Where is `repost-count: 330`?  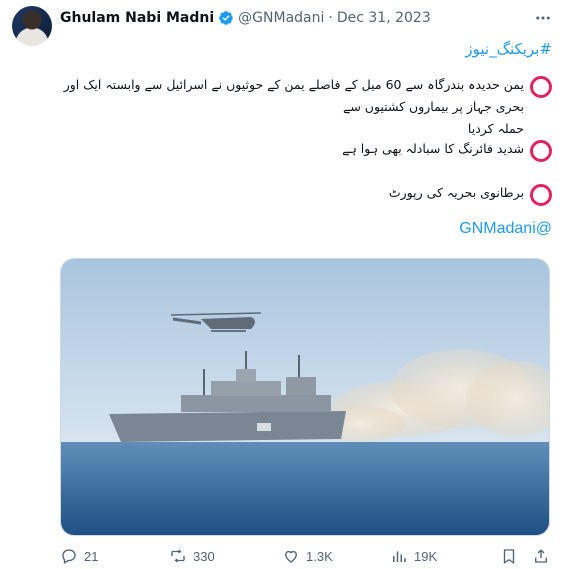
repost-count: 330 is located at coordinates (204, 556).